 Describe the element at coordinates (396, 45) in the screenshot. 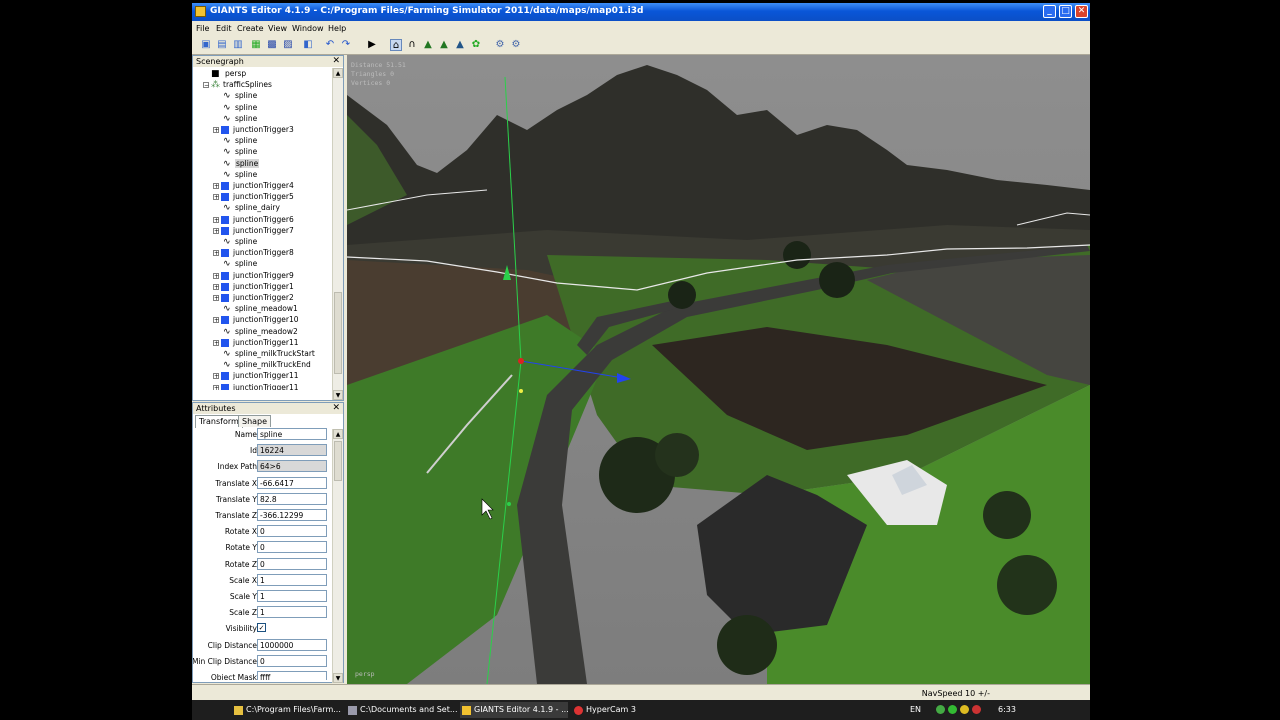

I see `select-tool-icon: ⌂` at that location.